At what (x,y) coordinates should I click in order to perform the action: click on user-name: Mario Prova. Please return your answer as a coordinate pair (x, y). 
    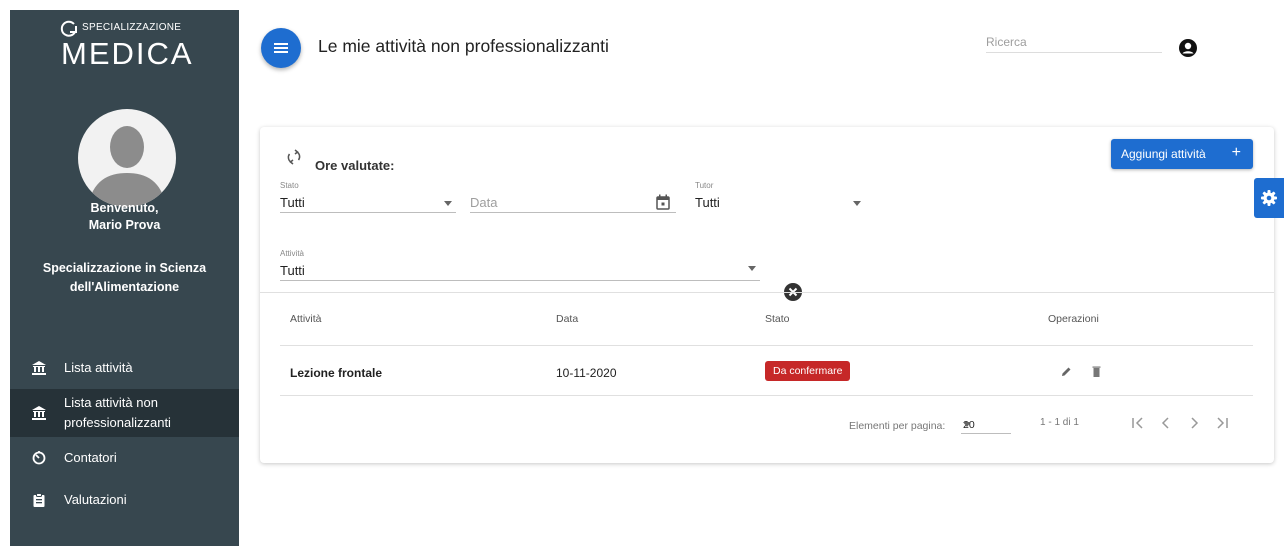
    Looking at the image, I should click on (124, 225).